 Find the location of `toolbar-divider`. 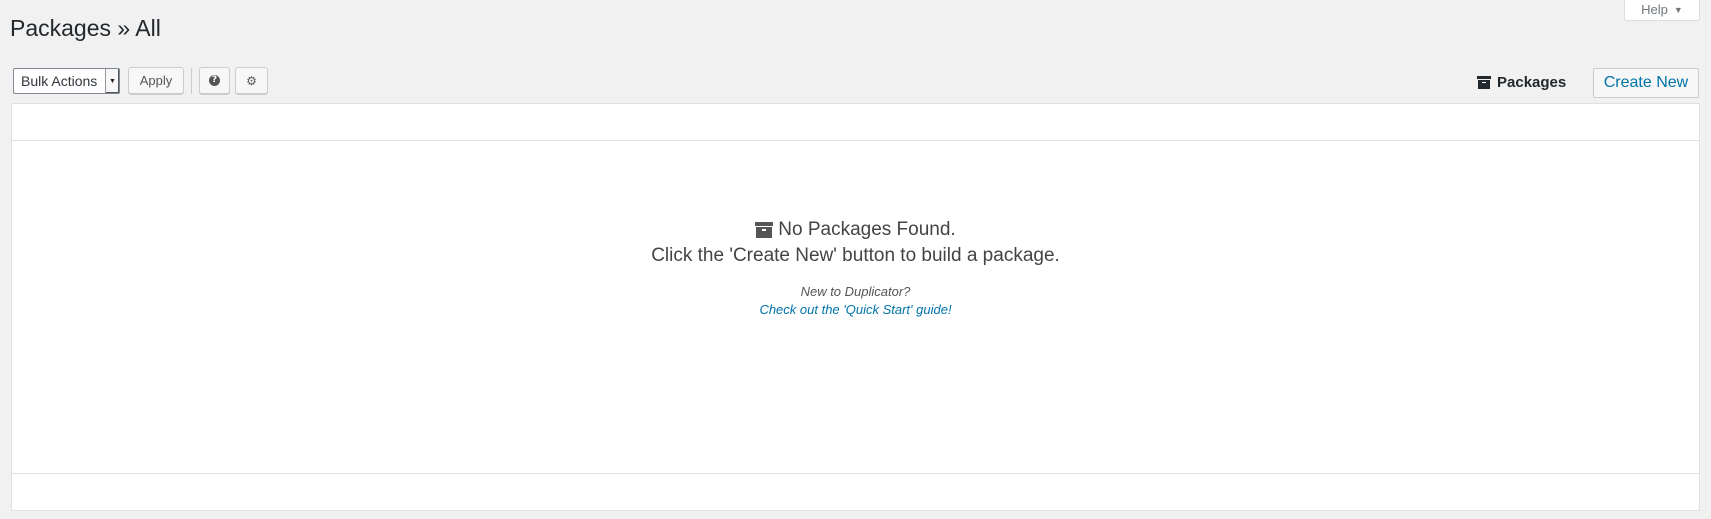

toolbar-divider is located at coordinates (191, 81).